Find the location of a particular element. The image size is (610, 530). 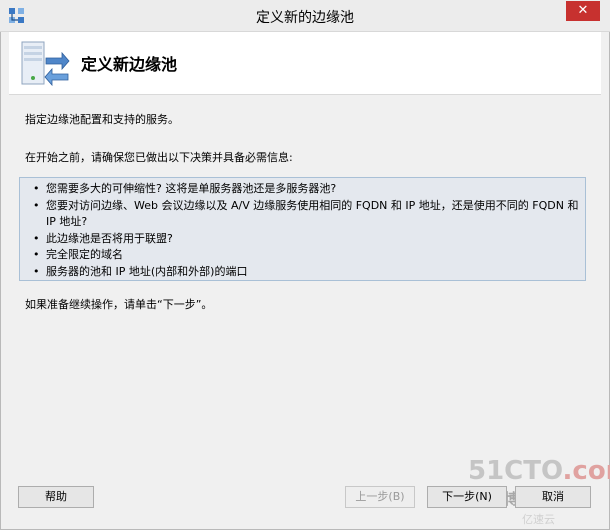

page-title: 定义新边缘池 is located at coordinates (129, 64).